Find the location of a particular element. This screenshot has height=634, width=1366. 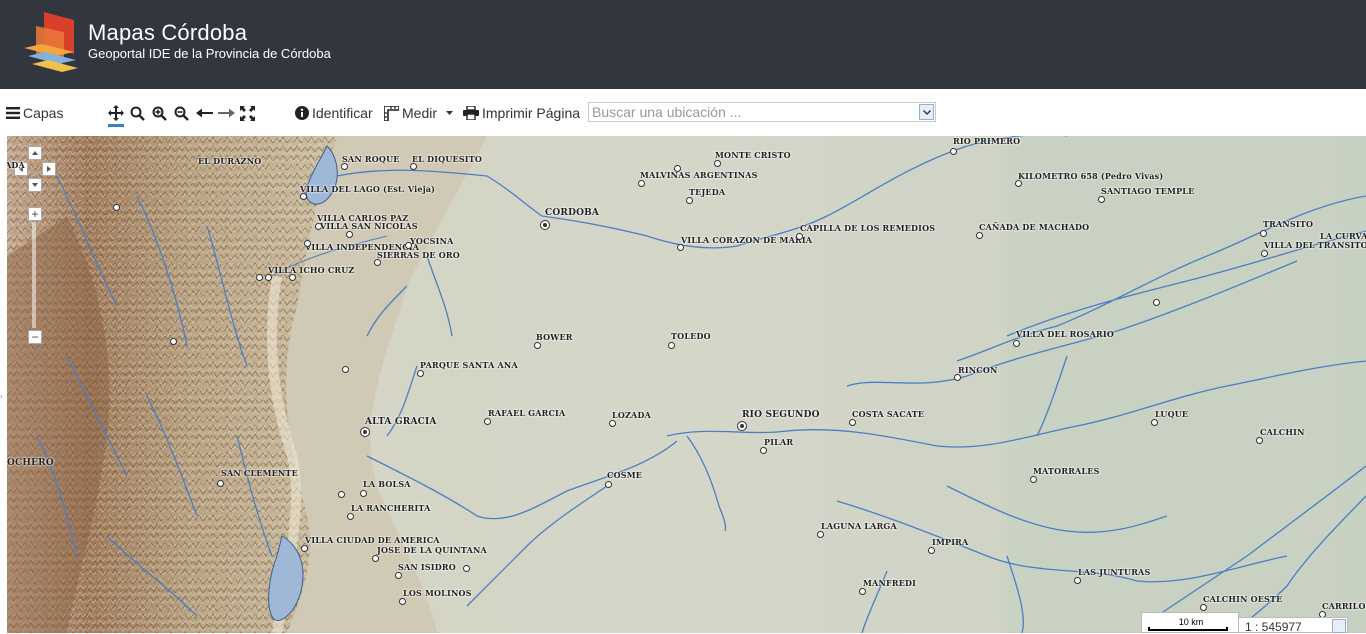

zoom-in-button is located at coordinates (159, 113).